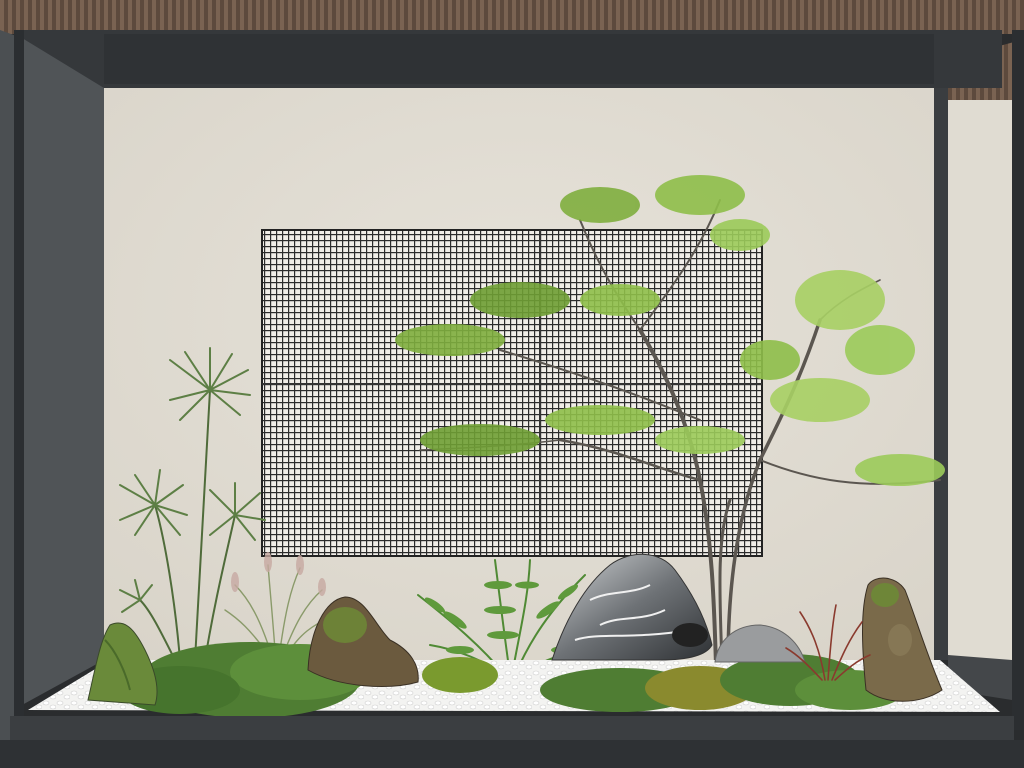 This screenshot has width=1024, height=768. Describe the element at coordinates (981, 380) in the screenshot. I see `right-side-wall` at that location.